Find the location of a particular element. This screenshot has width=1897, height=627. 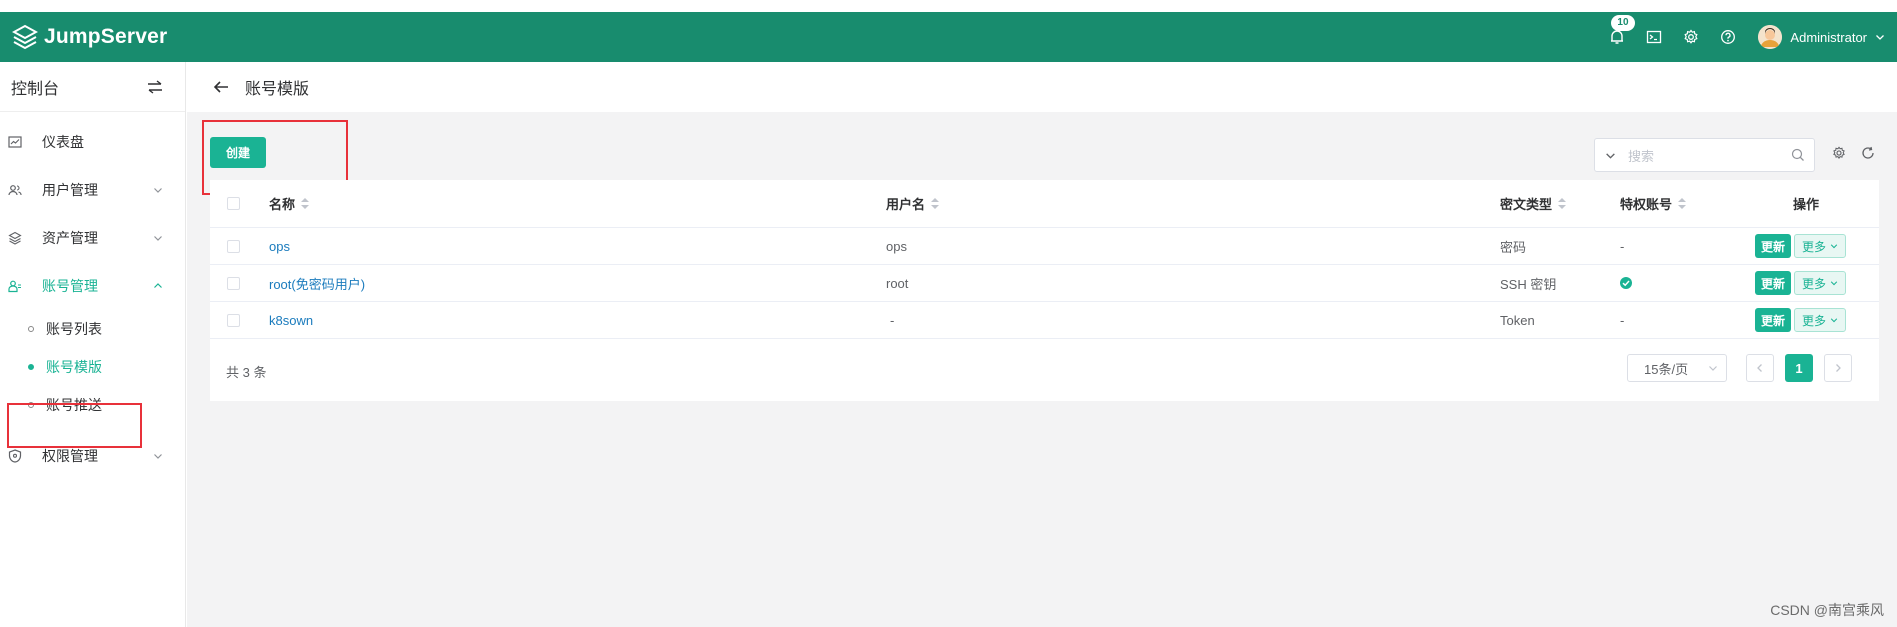

sidebar-item-label: 仪表盘 is located at coordinates (63, 142).